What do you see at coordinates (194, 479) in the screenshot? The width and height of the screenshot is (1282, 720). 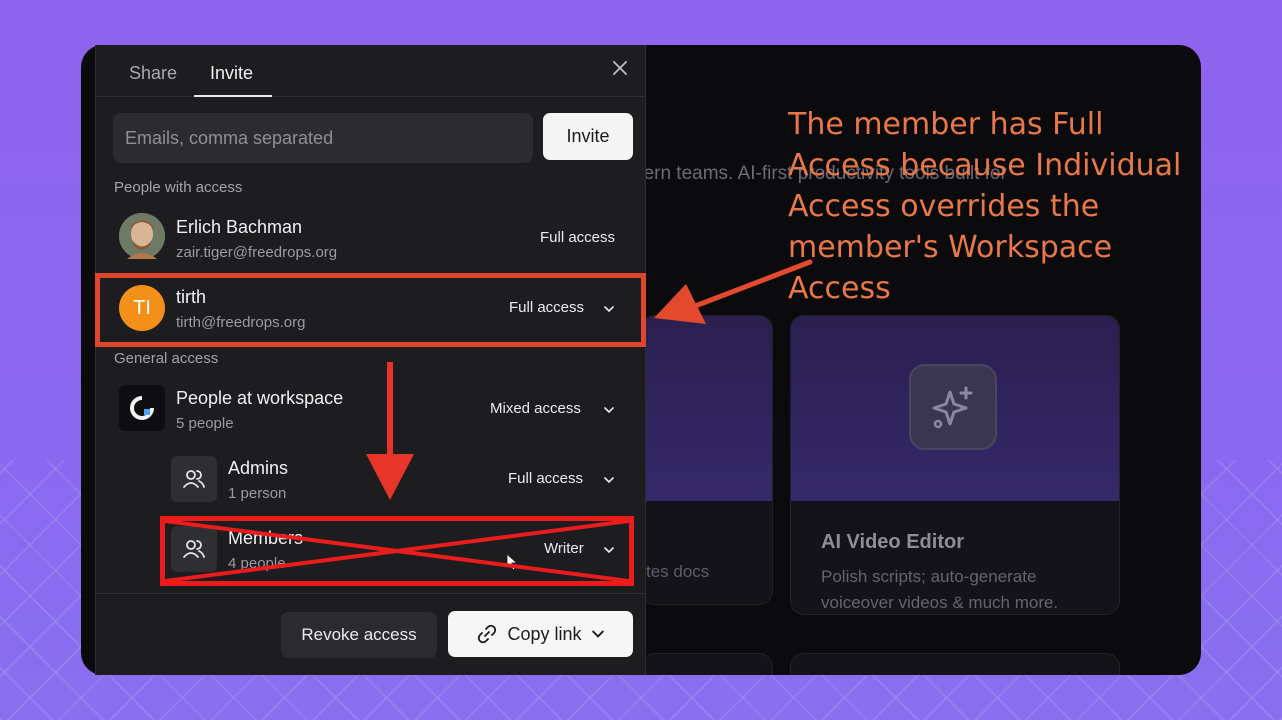 I see `users-icon` at bounding box center [194, 479].